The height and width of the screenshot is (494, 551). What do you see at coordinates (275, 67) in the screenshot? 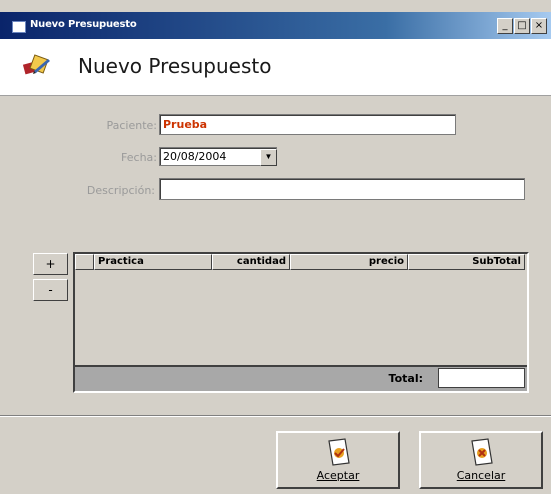
I see `header-banner: Nuevo Presupuesto` at bounding box center [275, 67].